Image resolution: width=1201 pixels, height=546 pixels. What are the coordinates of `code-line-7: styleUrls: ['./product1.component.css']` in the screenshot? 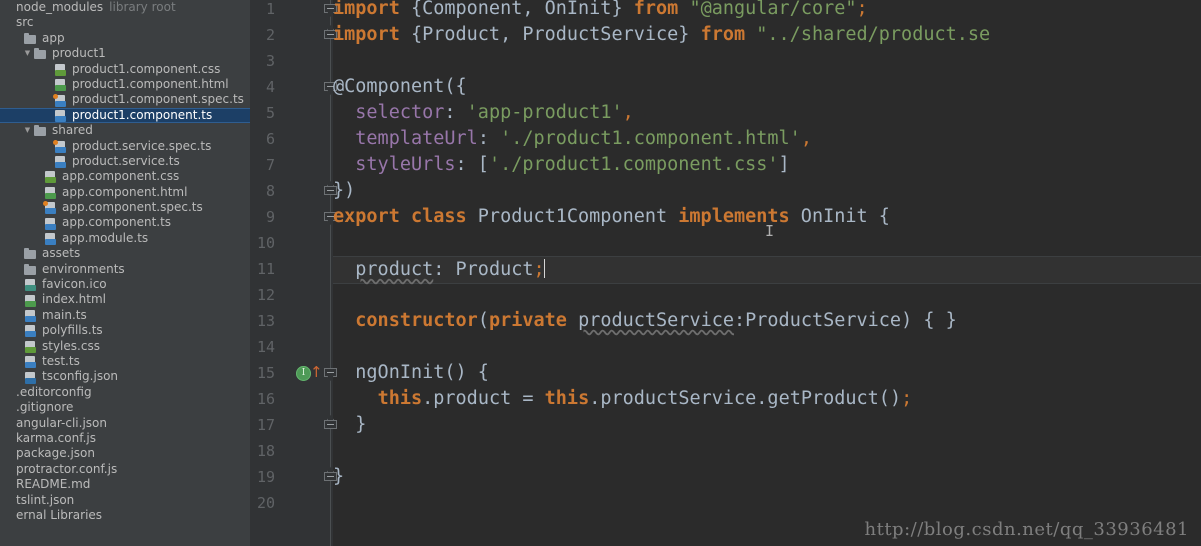 It's located at (767, 165).